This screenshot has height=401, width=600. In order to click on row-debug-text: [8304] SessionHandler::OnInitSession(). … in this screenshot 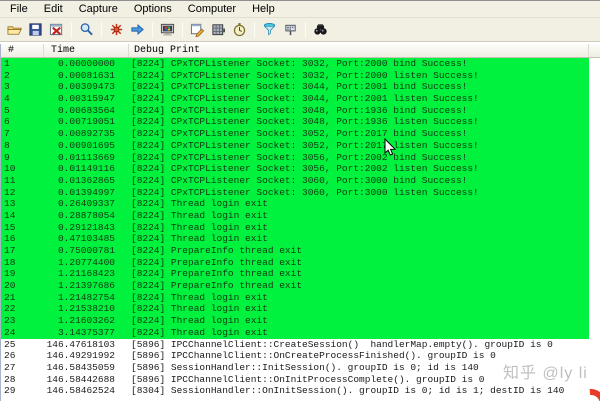, I will do `click(348, 391)`.